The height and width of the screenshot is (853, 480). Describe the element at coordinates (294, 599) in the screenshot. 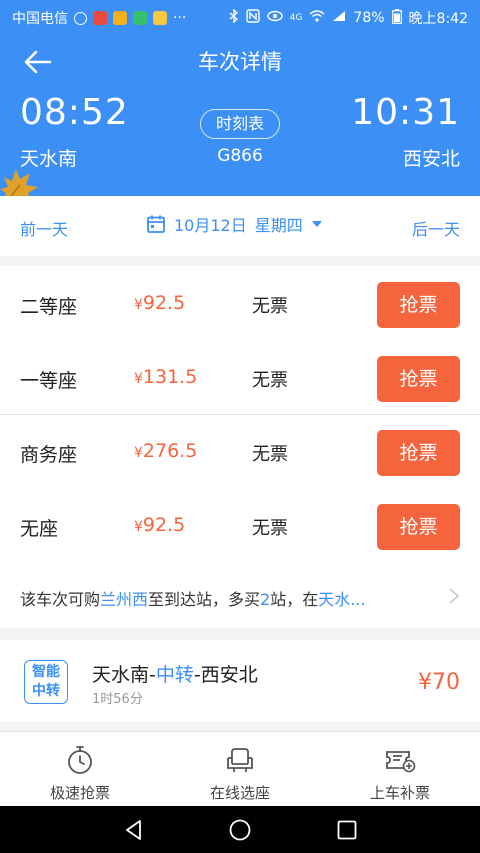

I see `tip-text: 站，在` at that location.